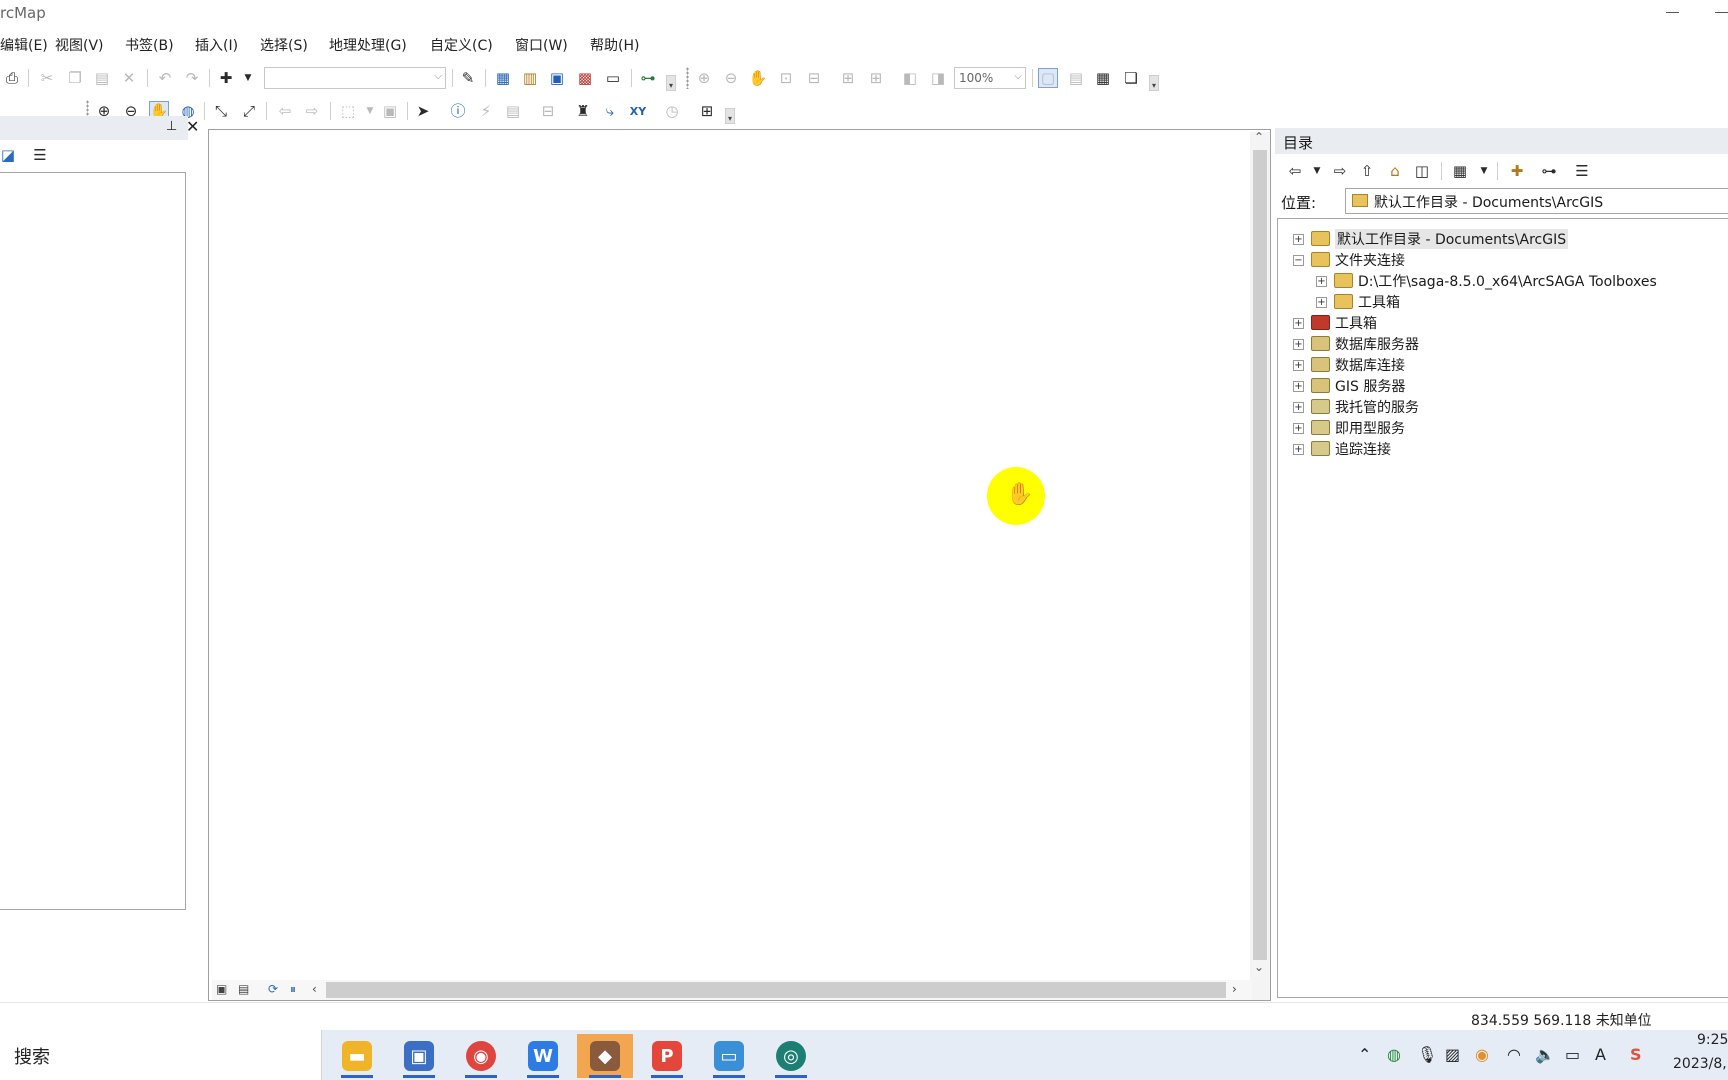  Describe the element at coordinates (24, 45) in the screenshot. I see `menu-edit: 编辑(E)` at that location.